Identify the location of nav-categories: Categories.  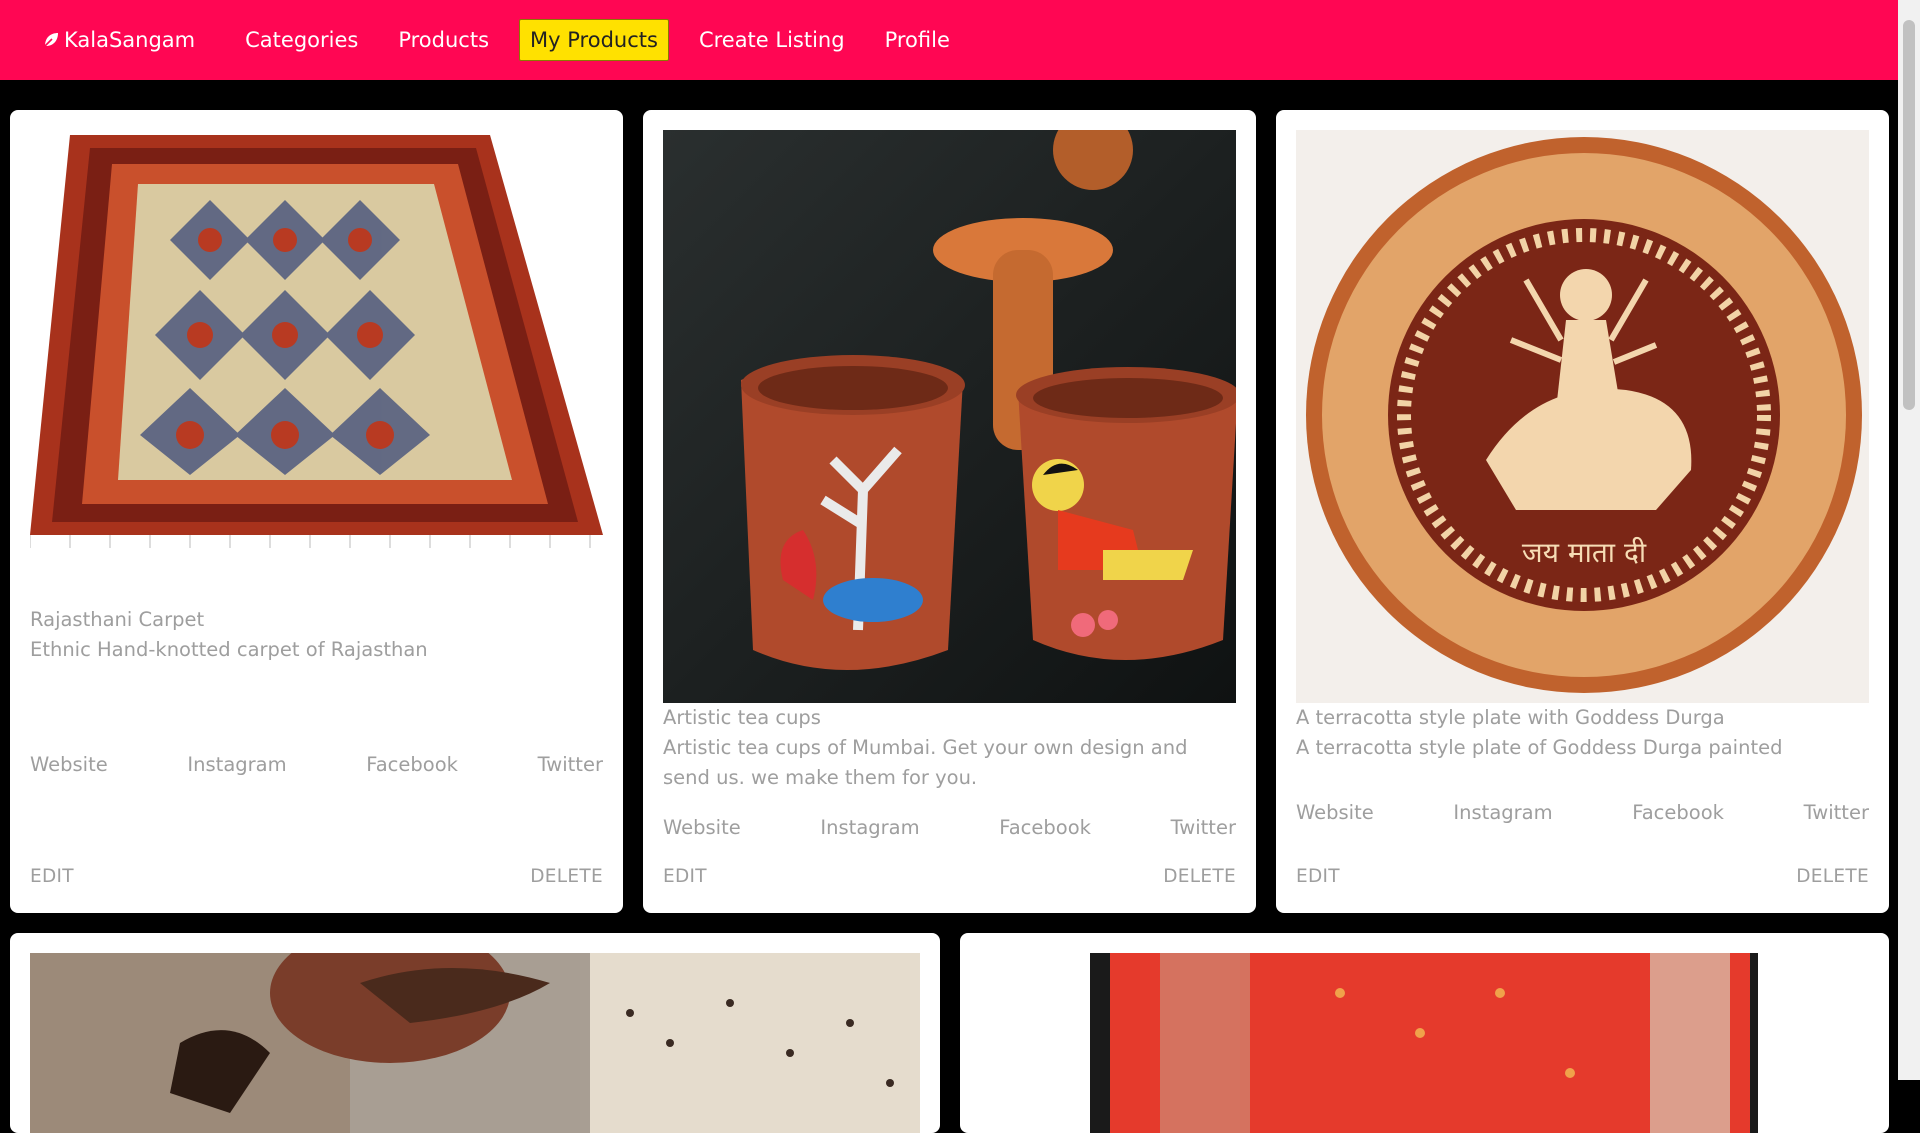
(301, 40).